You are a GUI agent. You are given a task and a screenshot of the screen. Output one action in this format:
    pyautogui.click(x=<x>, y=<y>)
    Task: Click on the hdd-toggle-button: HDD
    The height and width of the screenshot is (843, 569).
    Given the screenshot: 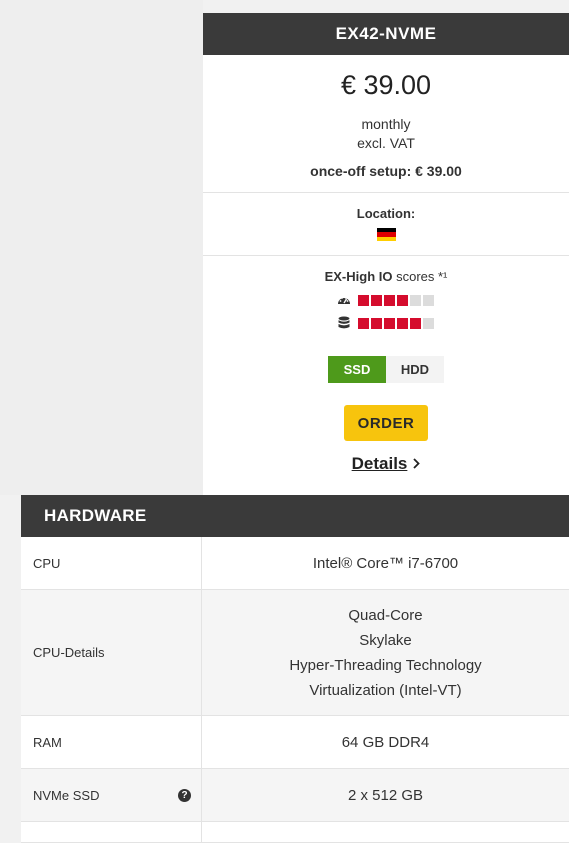 What is the action you would take?
    pyautogui.click(x=415, y=369)
    